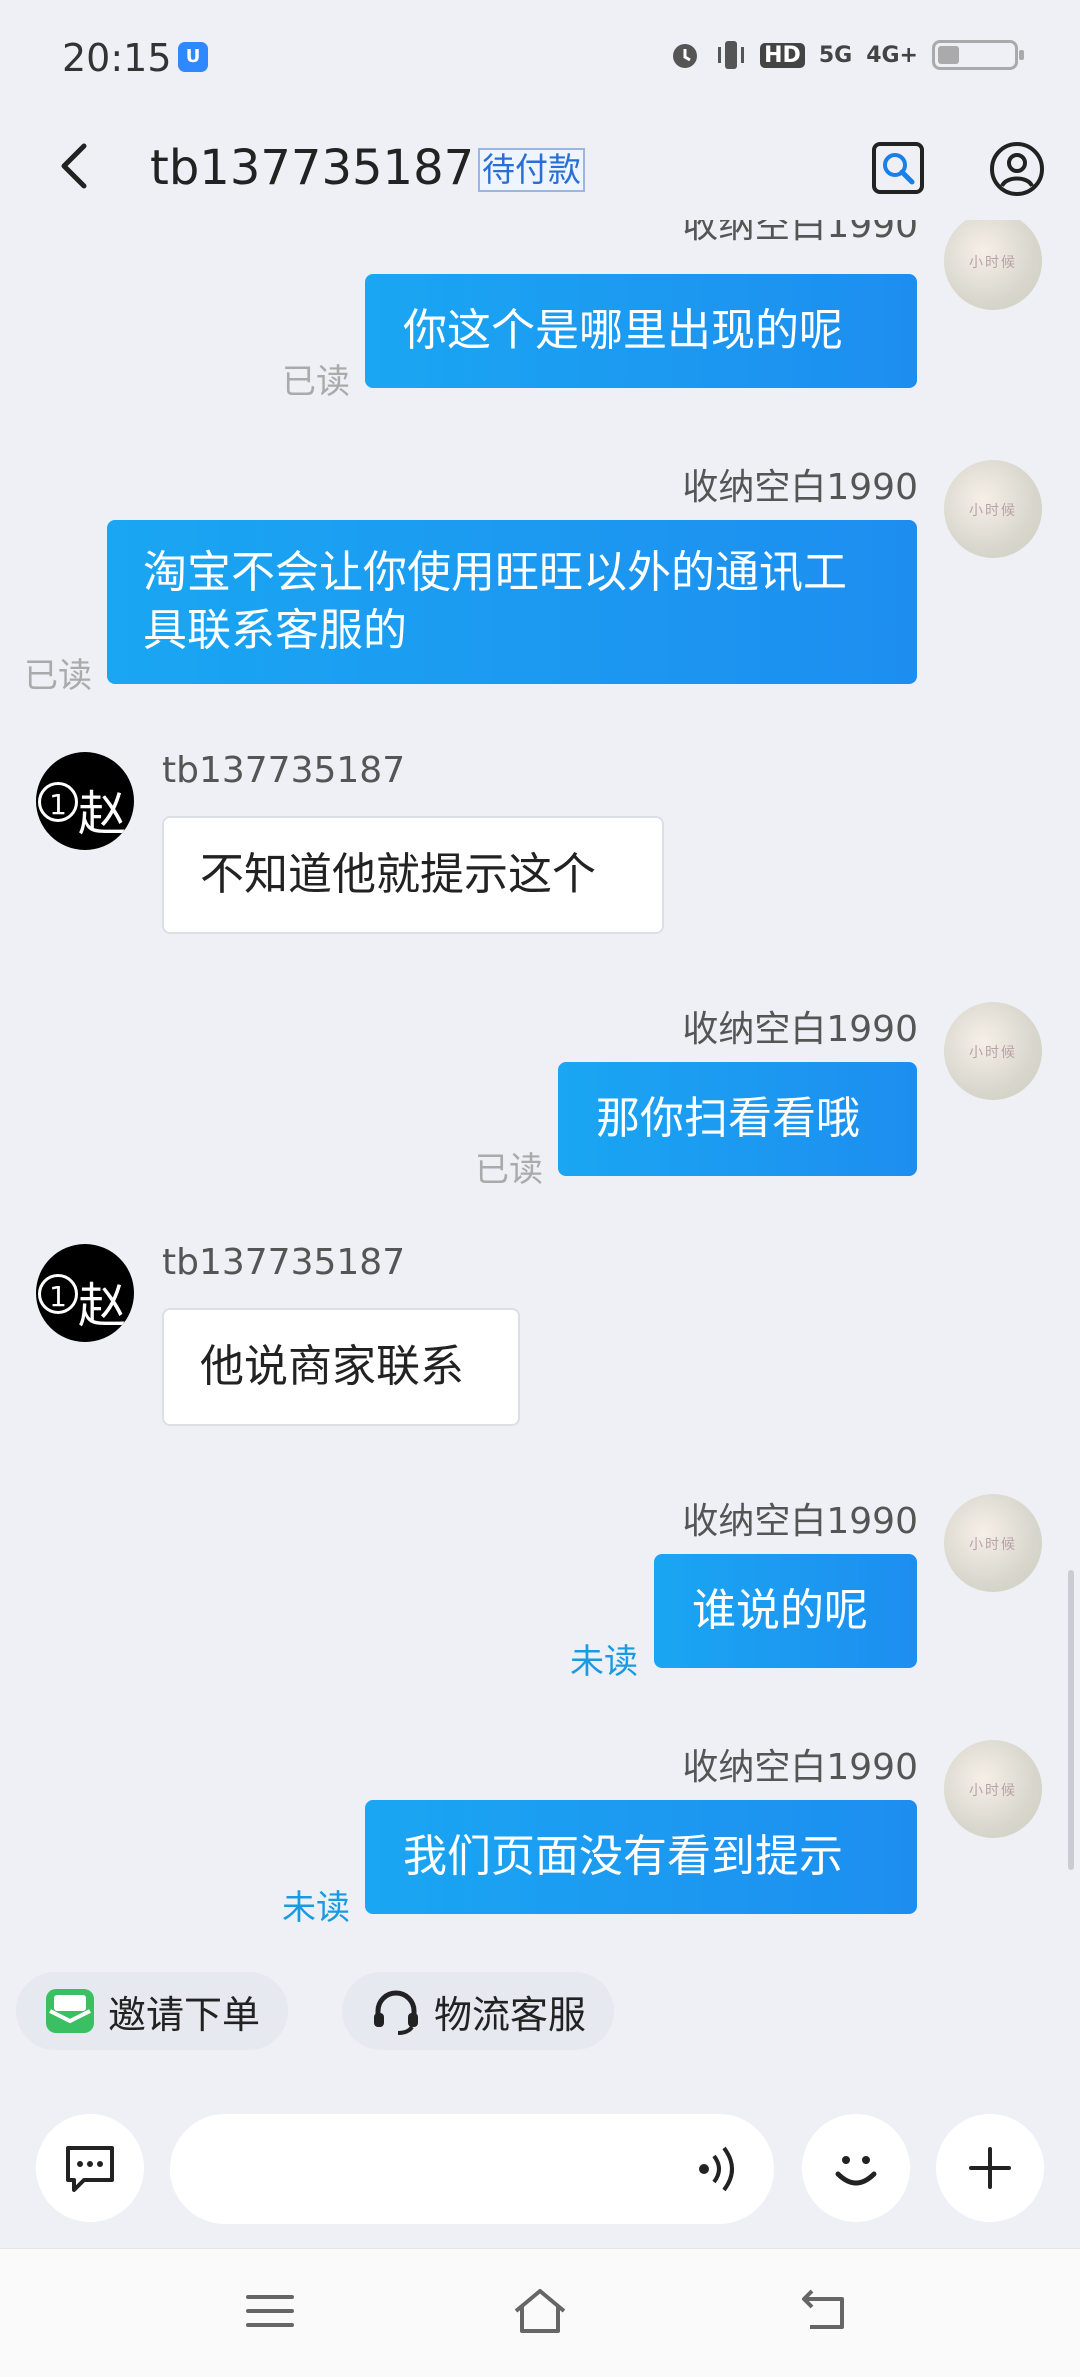  Describe the element at coordinates (540, 60) in the screenshot. I see `status-bar: 20:15 U HD 5G 4G+` at that location.